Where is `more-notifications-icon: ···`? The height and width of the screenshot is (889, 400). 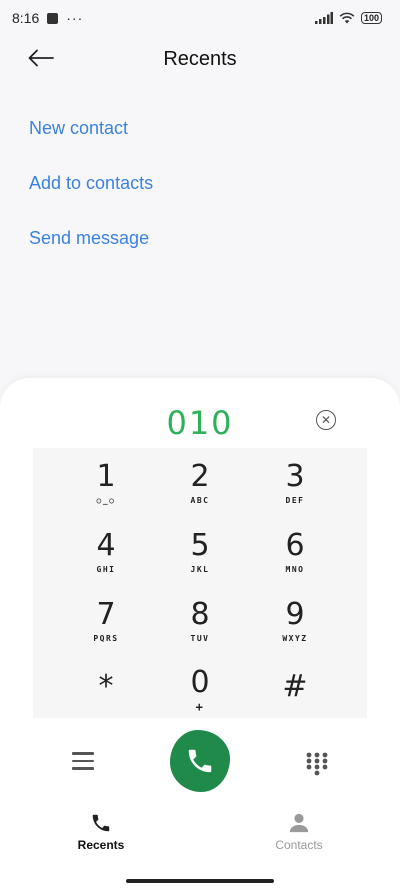
more-notifications-icon: ··· is located at coordinates (75, 18).